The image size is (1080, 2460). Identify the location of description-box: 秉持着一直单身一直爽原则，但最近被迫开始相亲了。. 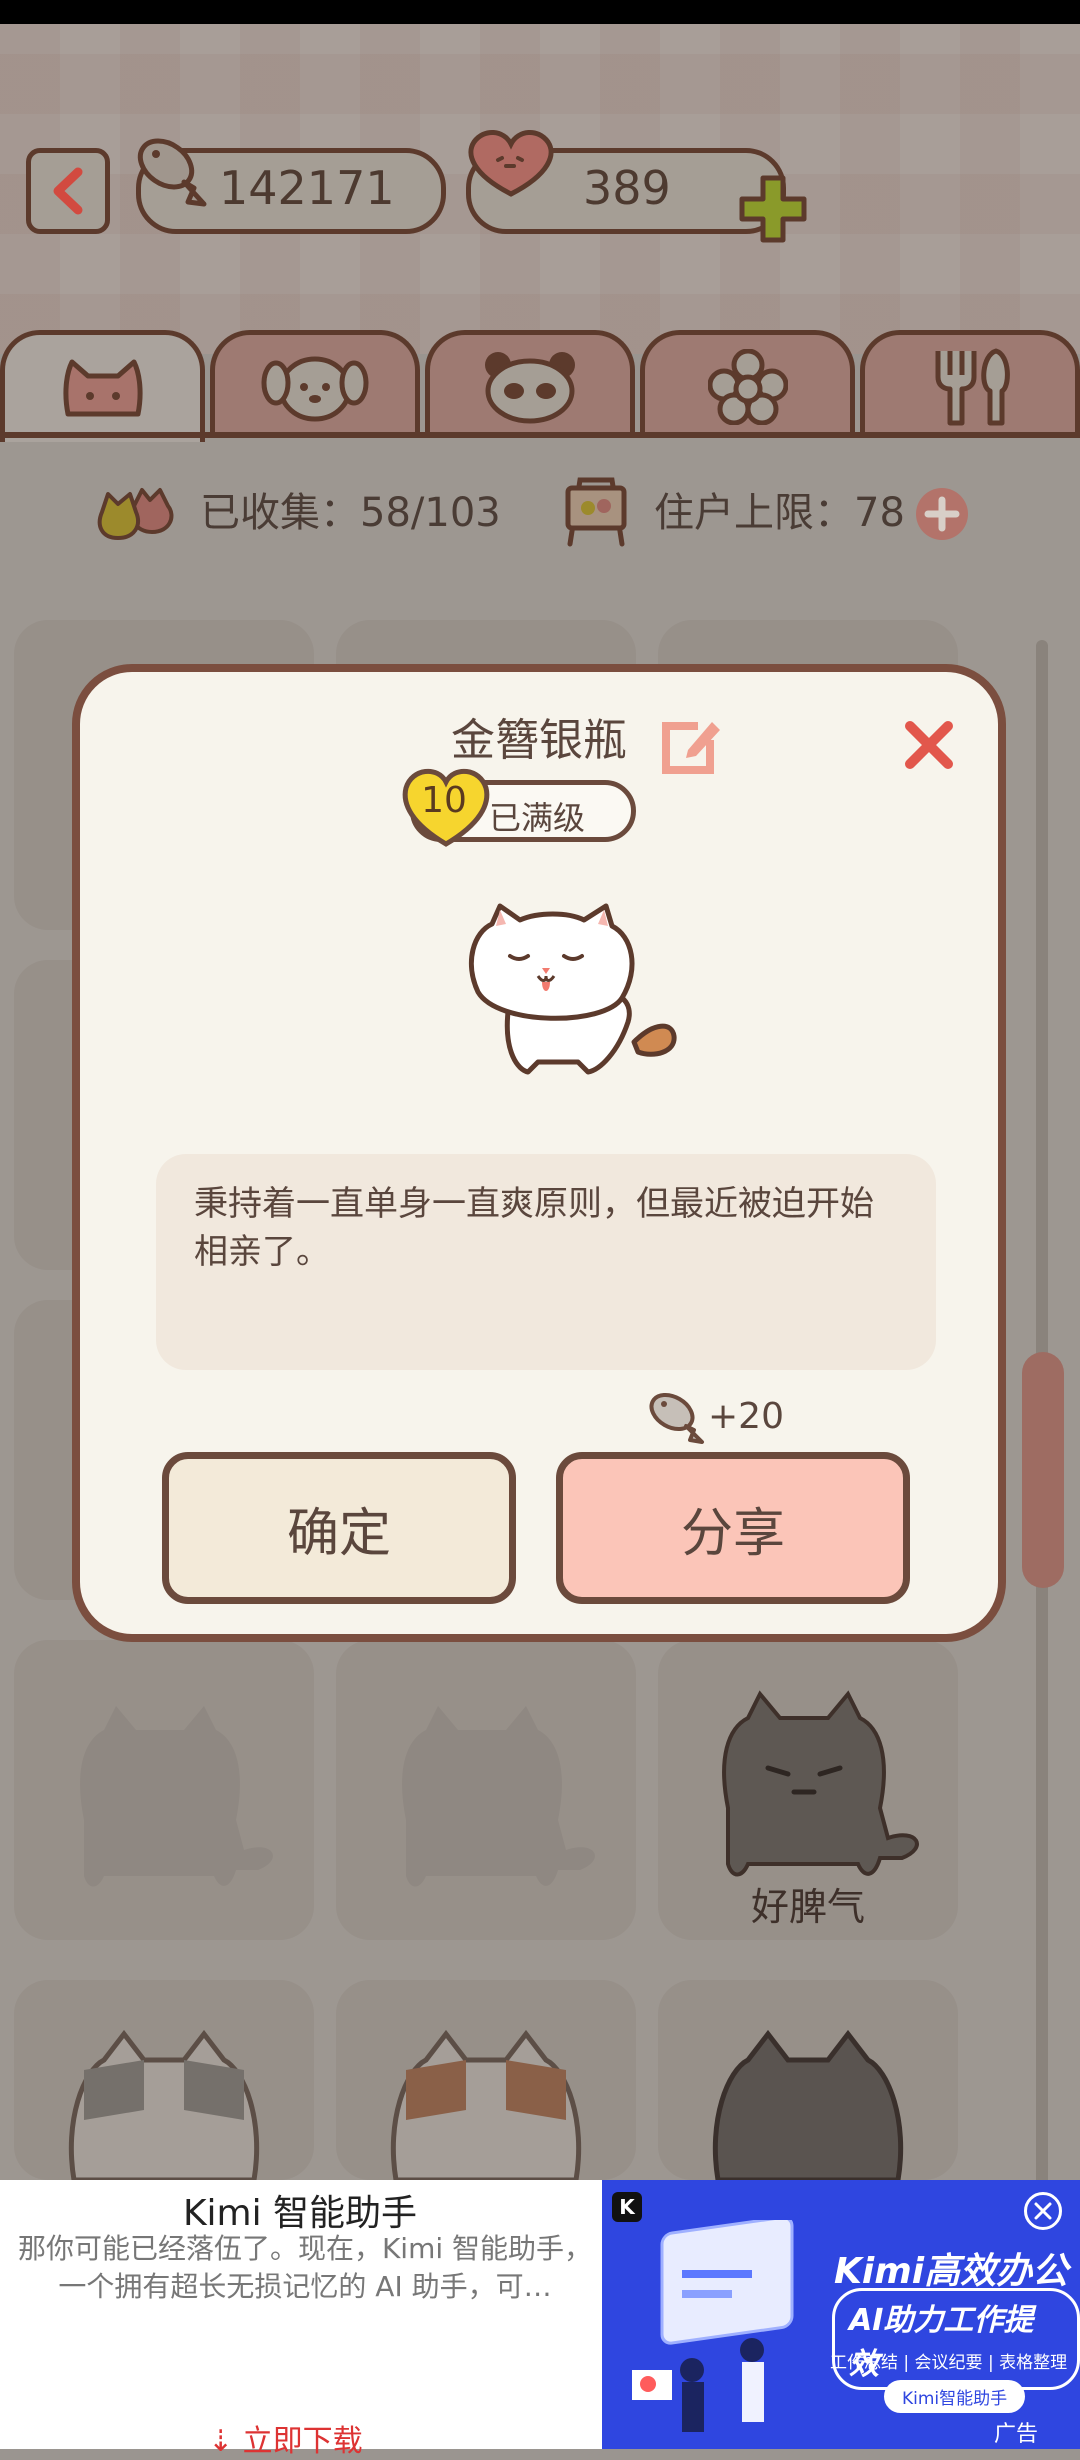
(546, 1262).